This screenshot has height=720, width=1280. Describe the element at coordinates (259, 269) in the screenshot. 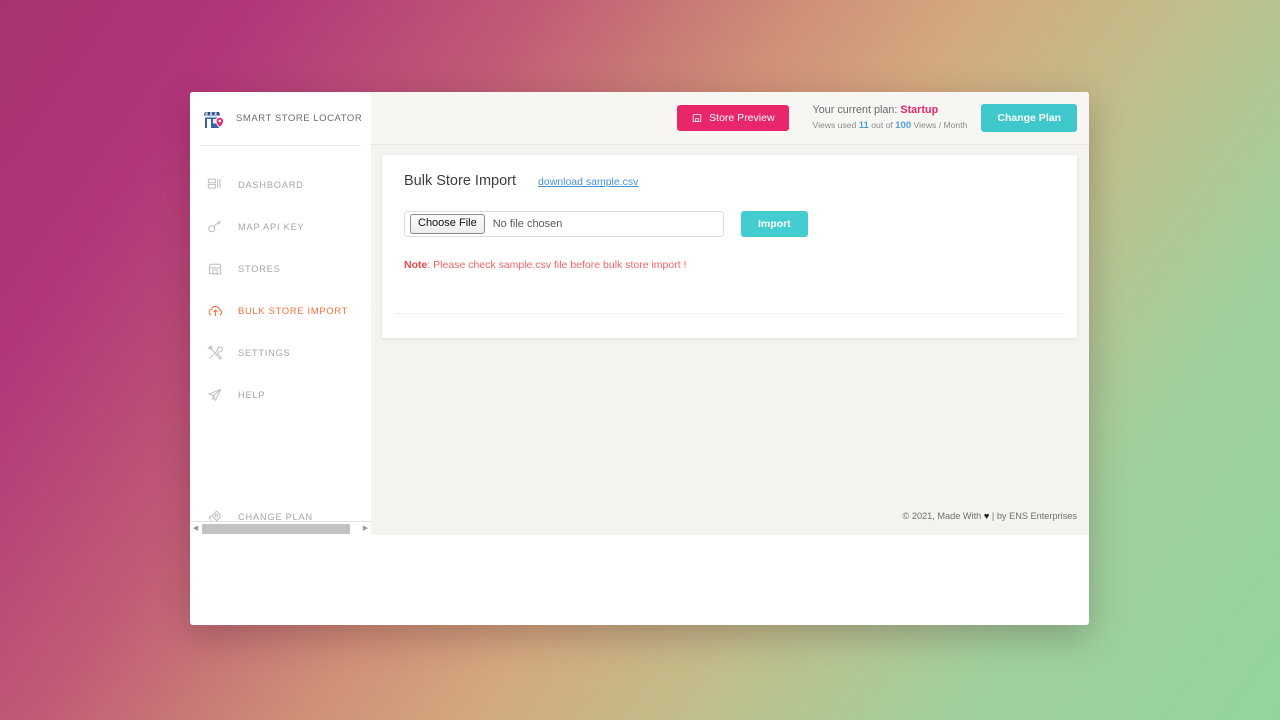

I see `sidebar-item-label: STORES` at that location.